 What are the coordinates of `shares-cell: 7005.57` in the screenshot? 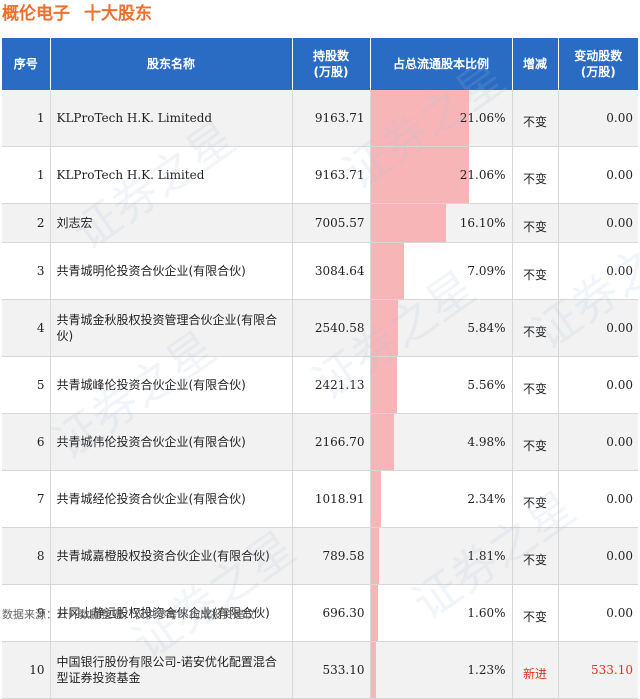 It's located at (331, 223).